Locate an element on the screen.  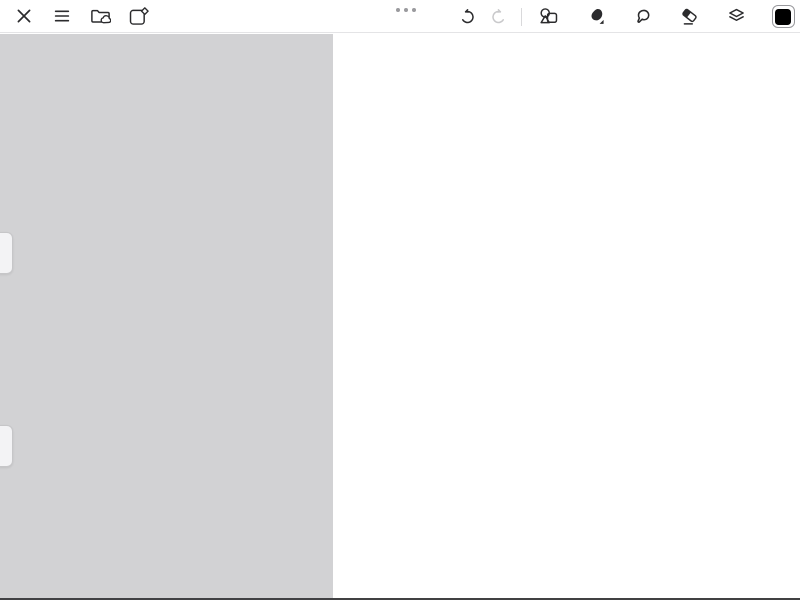
toolbar-left-group is located at coordinates (75, 16).